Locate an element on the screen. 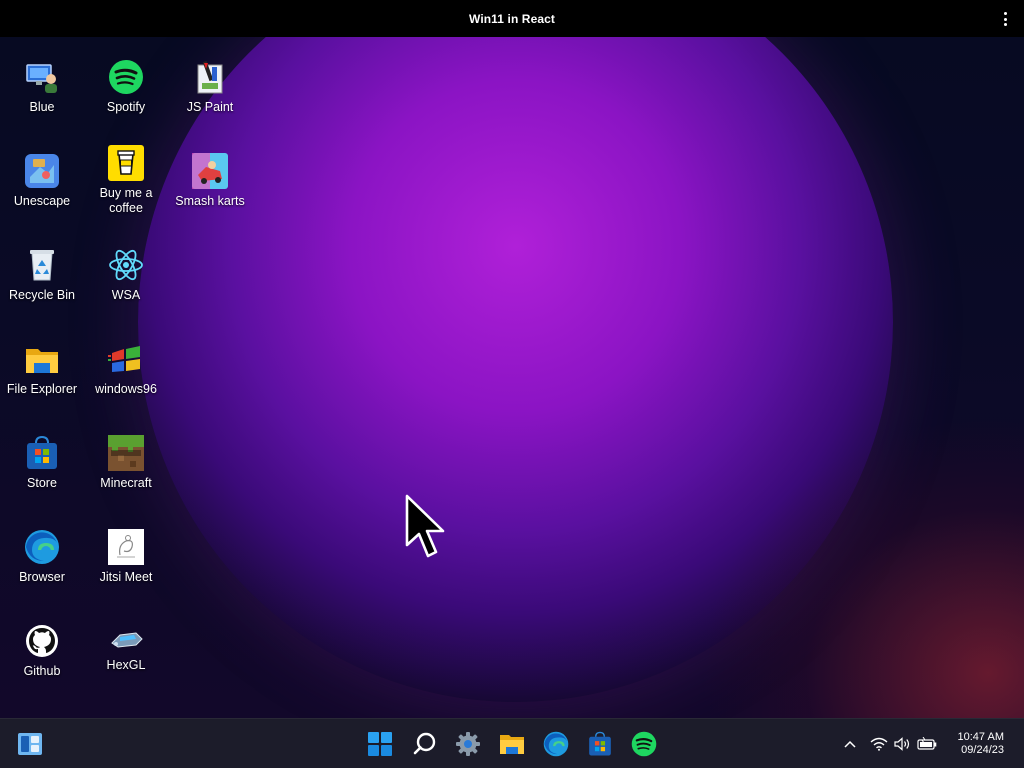  desktop-icon-minecraft: Minecraft is located at coordinates (126, 463).